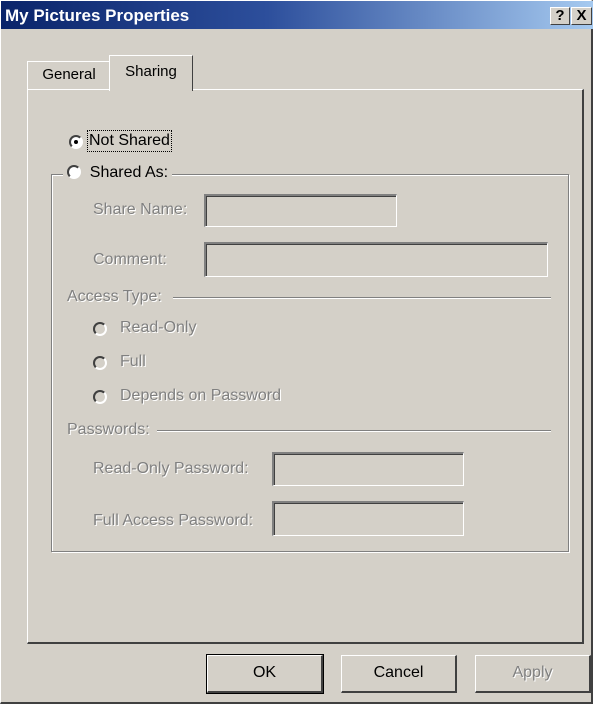 This screenshot has width=593, height=704. Describe the element at coordinates (581, 16) in the screenshot. I see `close-button: X` at that location.